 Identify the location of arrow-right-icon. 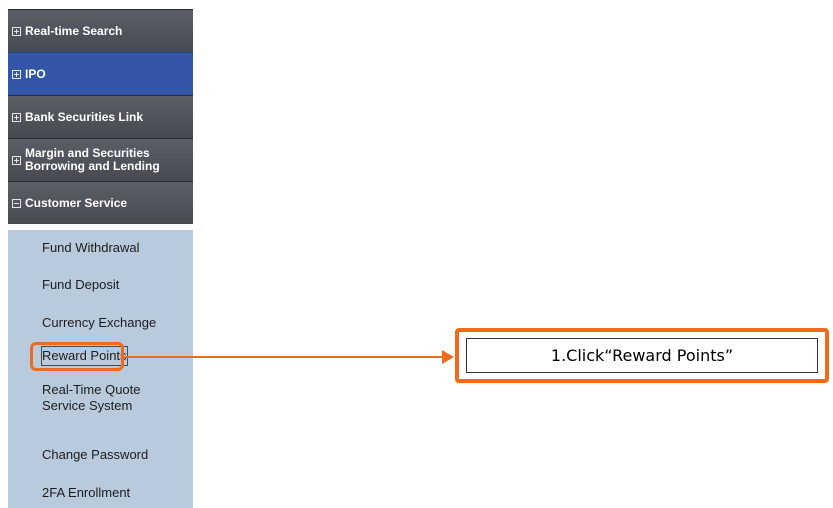
(448, 357).